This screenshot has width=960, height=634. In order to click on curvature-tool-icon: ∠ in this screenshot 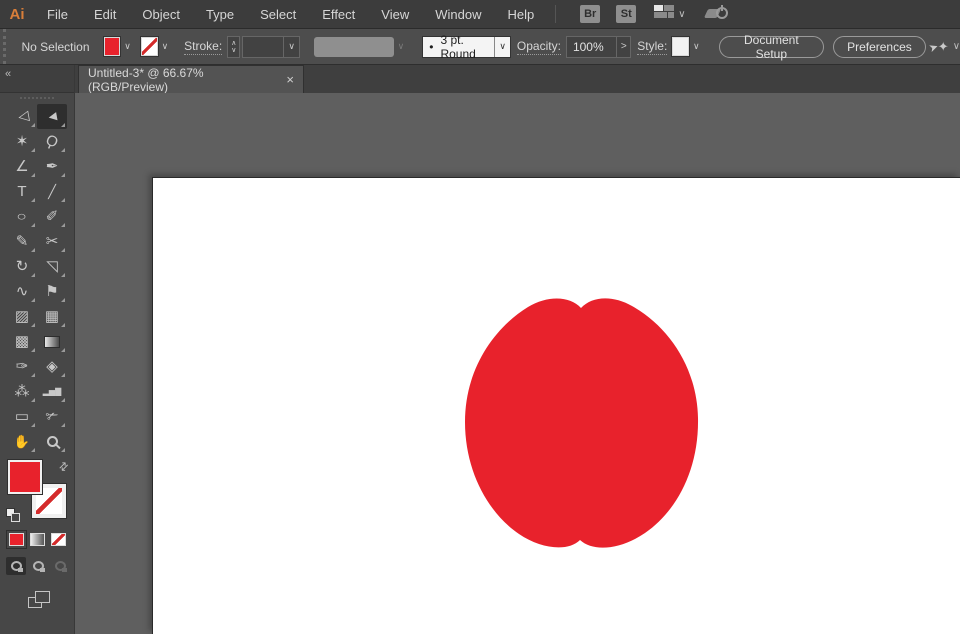, I will do `click(22, 166)`.